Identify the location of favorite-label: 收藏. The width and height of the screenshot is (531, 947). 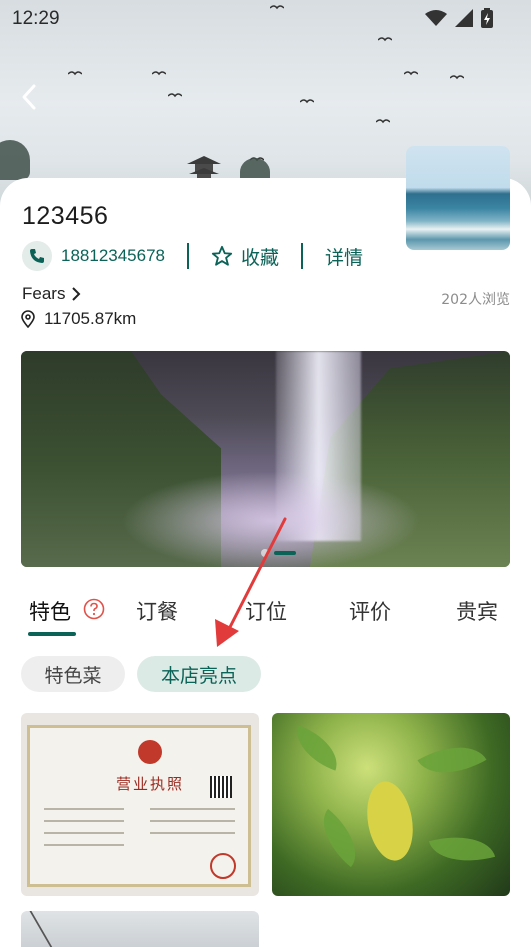
(260, 257).